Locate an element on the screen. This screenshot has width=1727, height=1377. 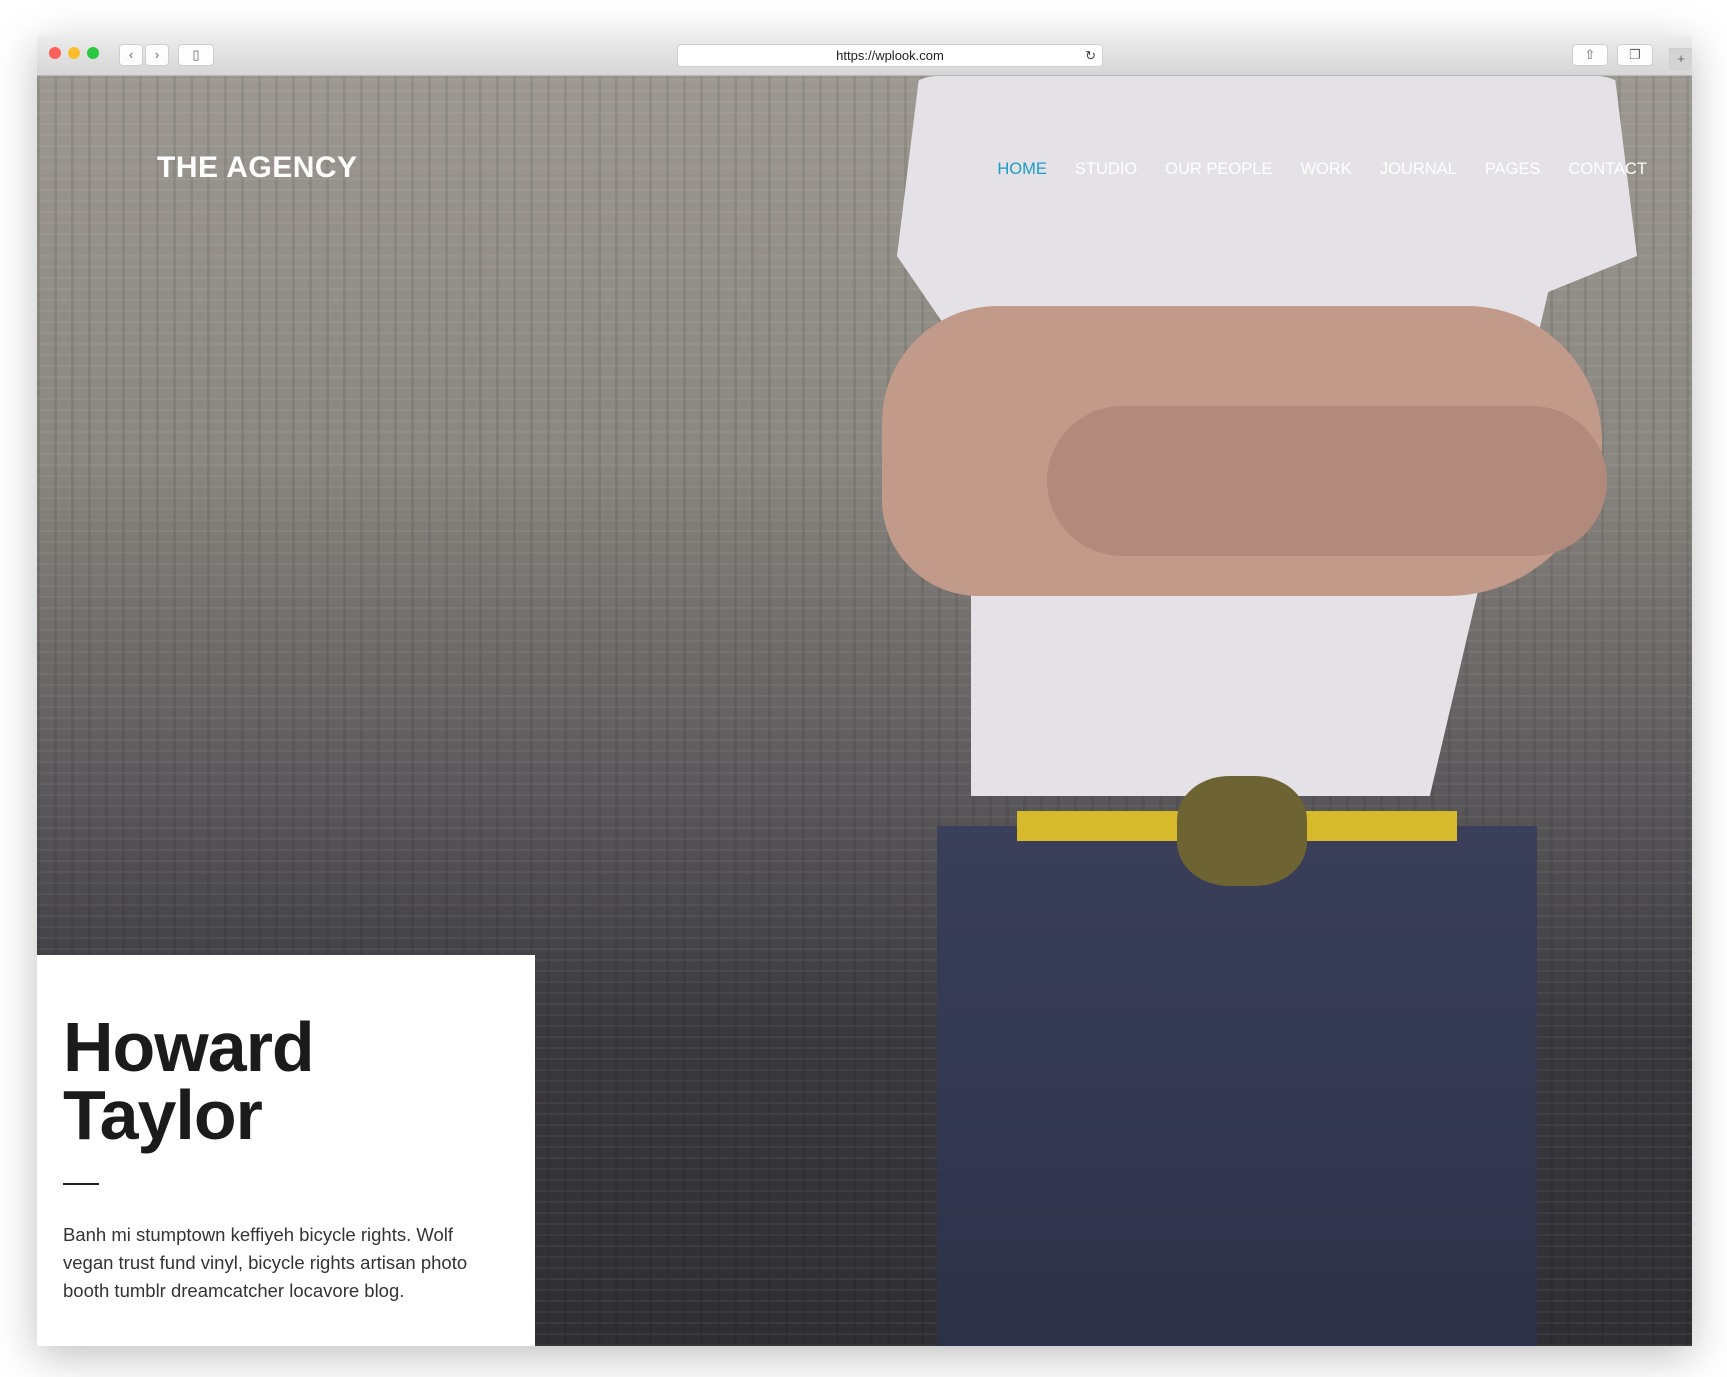
tabs-icon: ❐ is located at coordinates (1635, 54).